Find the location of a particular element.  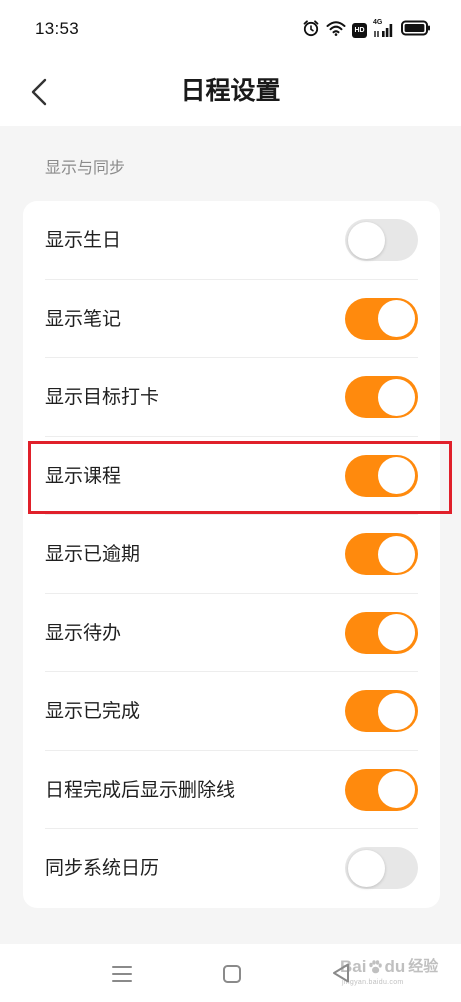

wifi-icon is located at coordinates (336, 30).